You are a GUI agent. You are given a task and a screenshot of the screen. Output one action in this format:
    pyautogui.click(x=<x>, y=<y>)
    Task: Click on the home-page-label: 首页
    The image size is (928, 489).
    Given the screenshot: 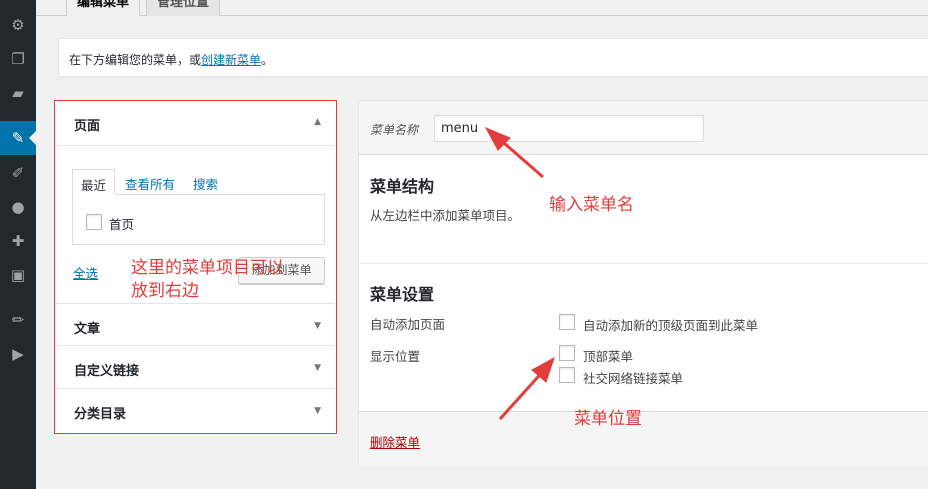 What is the action you would take?
    pyautogui.click(x=122, y=224)
    